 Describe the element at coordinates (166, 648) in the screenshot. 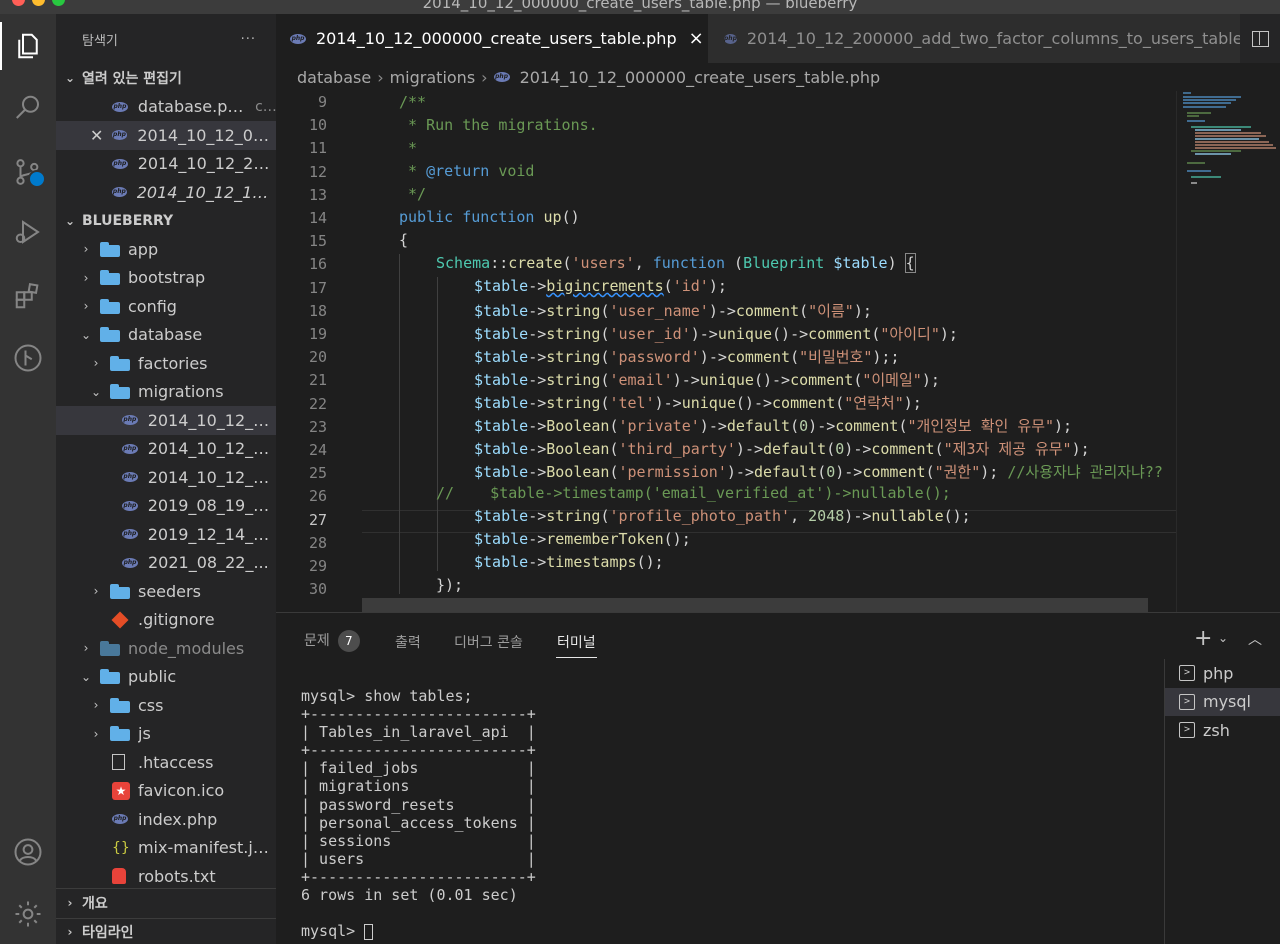

I see `folder-node-modules: › node_modules` at that location.